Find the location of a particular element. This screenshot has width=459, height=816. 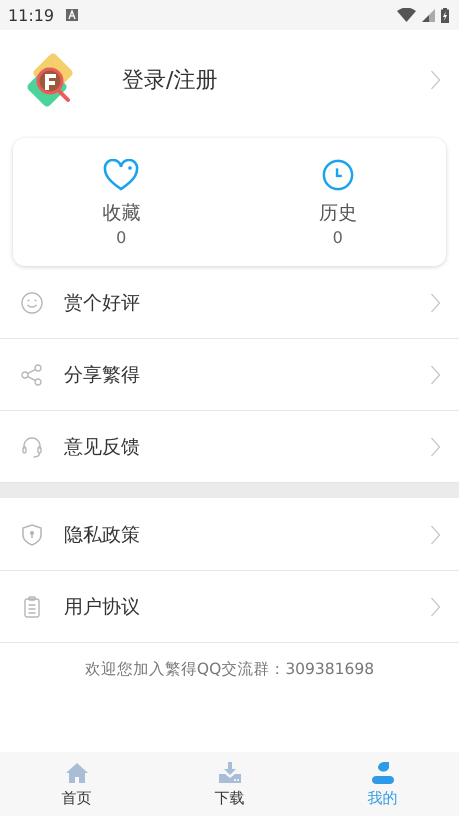

menu-item: 赏个好评 is located at coordinates (229, 303).